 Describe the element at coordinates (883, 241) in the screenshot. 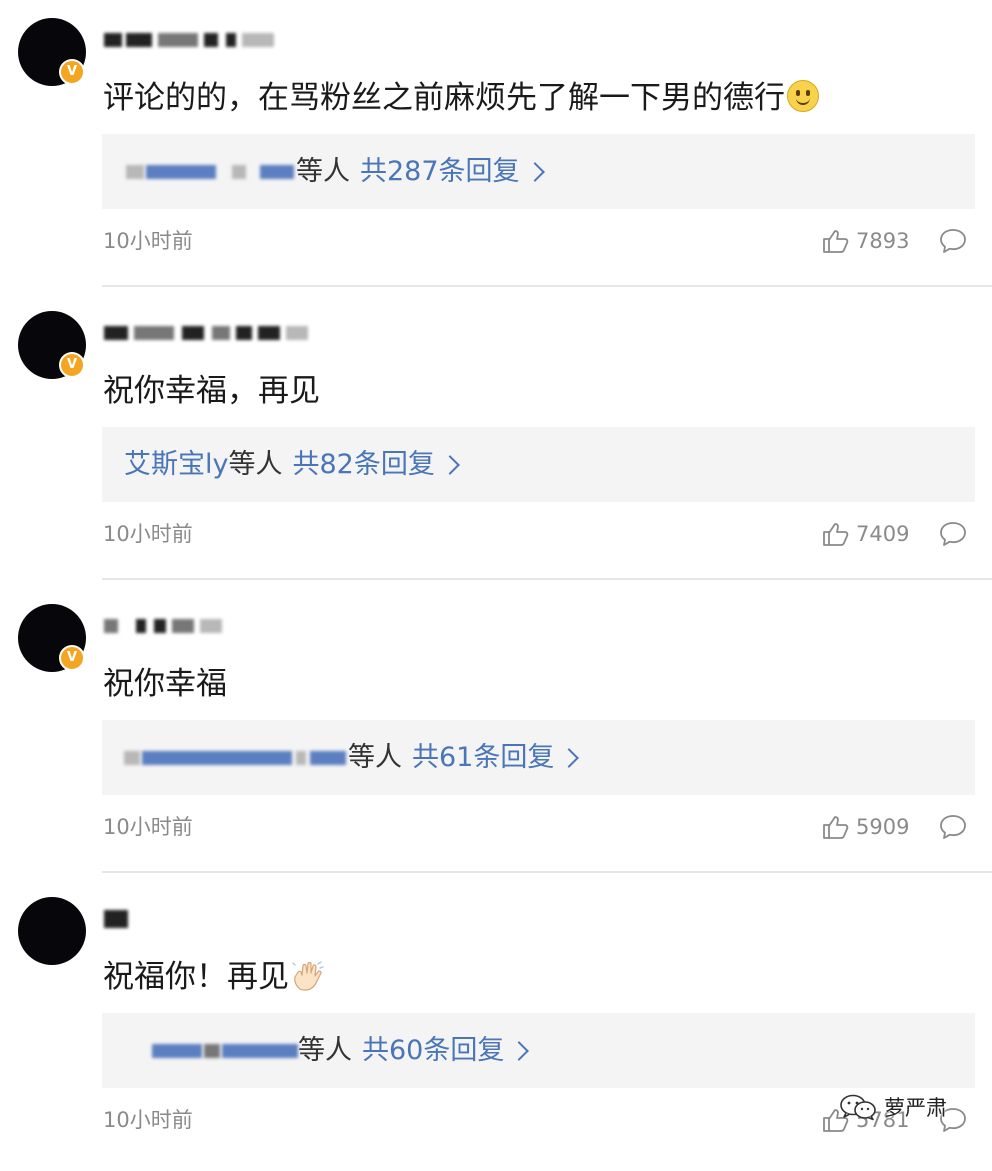

I see `like-count: 7893` at that location.